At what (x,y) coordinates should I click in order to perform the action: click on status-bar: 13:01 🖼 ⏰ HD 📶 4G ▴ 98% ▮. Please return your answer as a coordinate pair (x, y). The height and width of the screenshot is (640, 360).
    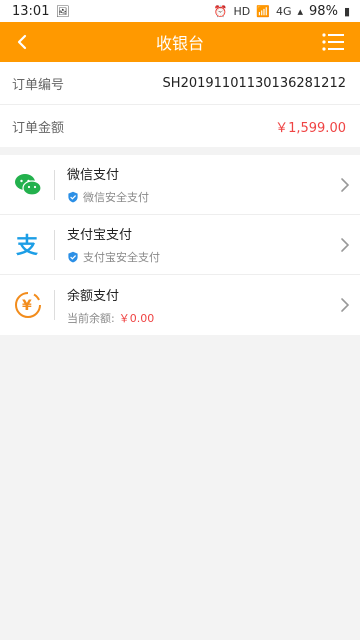
    Looking at the image, I should click on (180, 11).